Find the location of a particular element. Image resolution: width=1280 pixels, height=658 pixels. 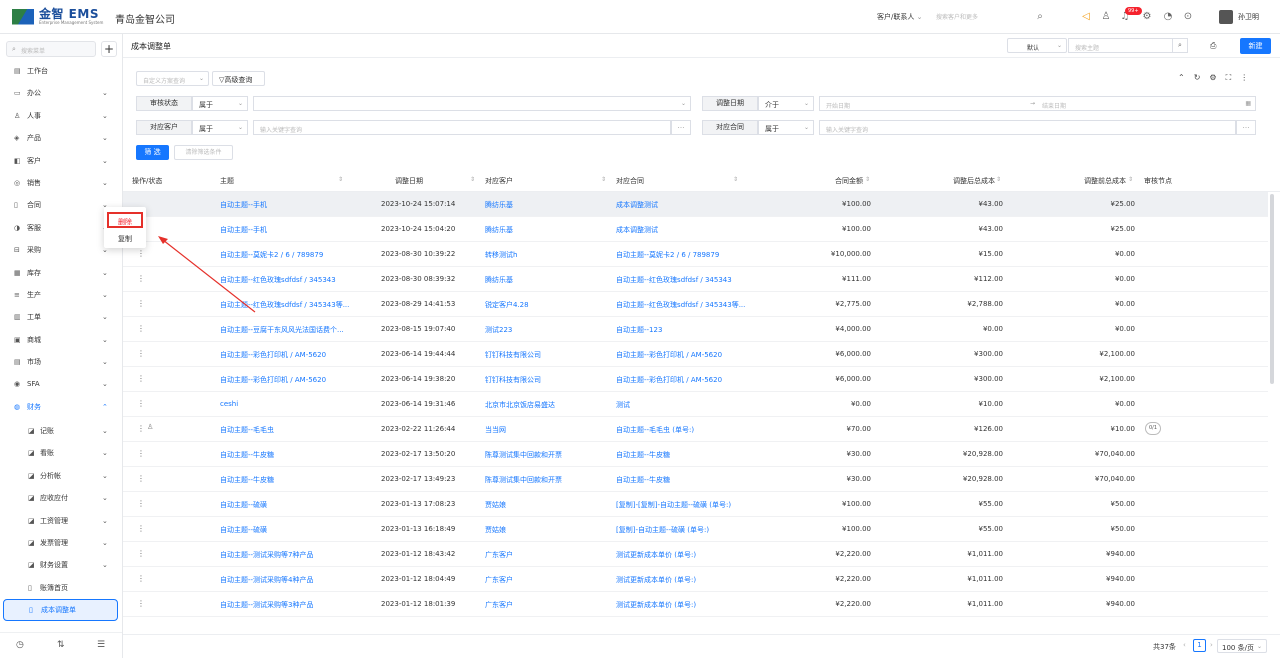

subject-link: 自动主题--红色玫瑰sdfdsf / 345343 is located at coordinates (278, 280).